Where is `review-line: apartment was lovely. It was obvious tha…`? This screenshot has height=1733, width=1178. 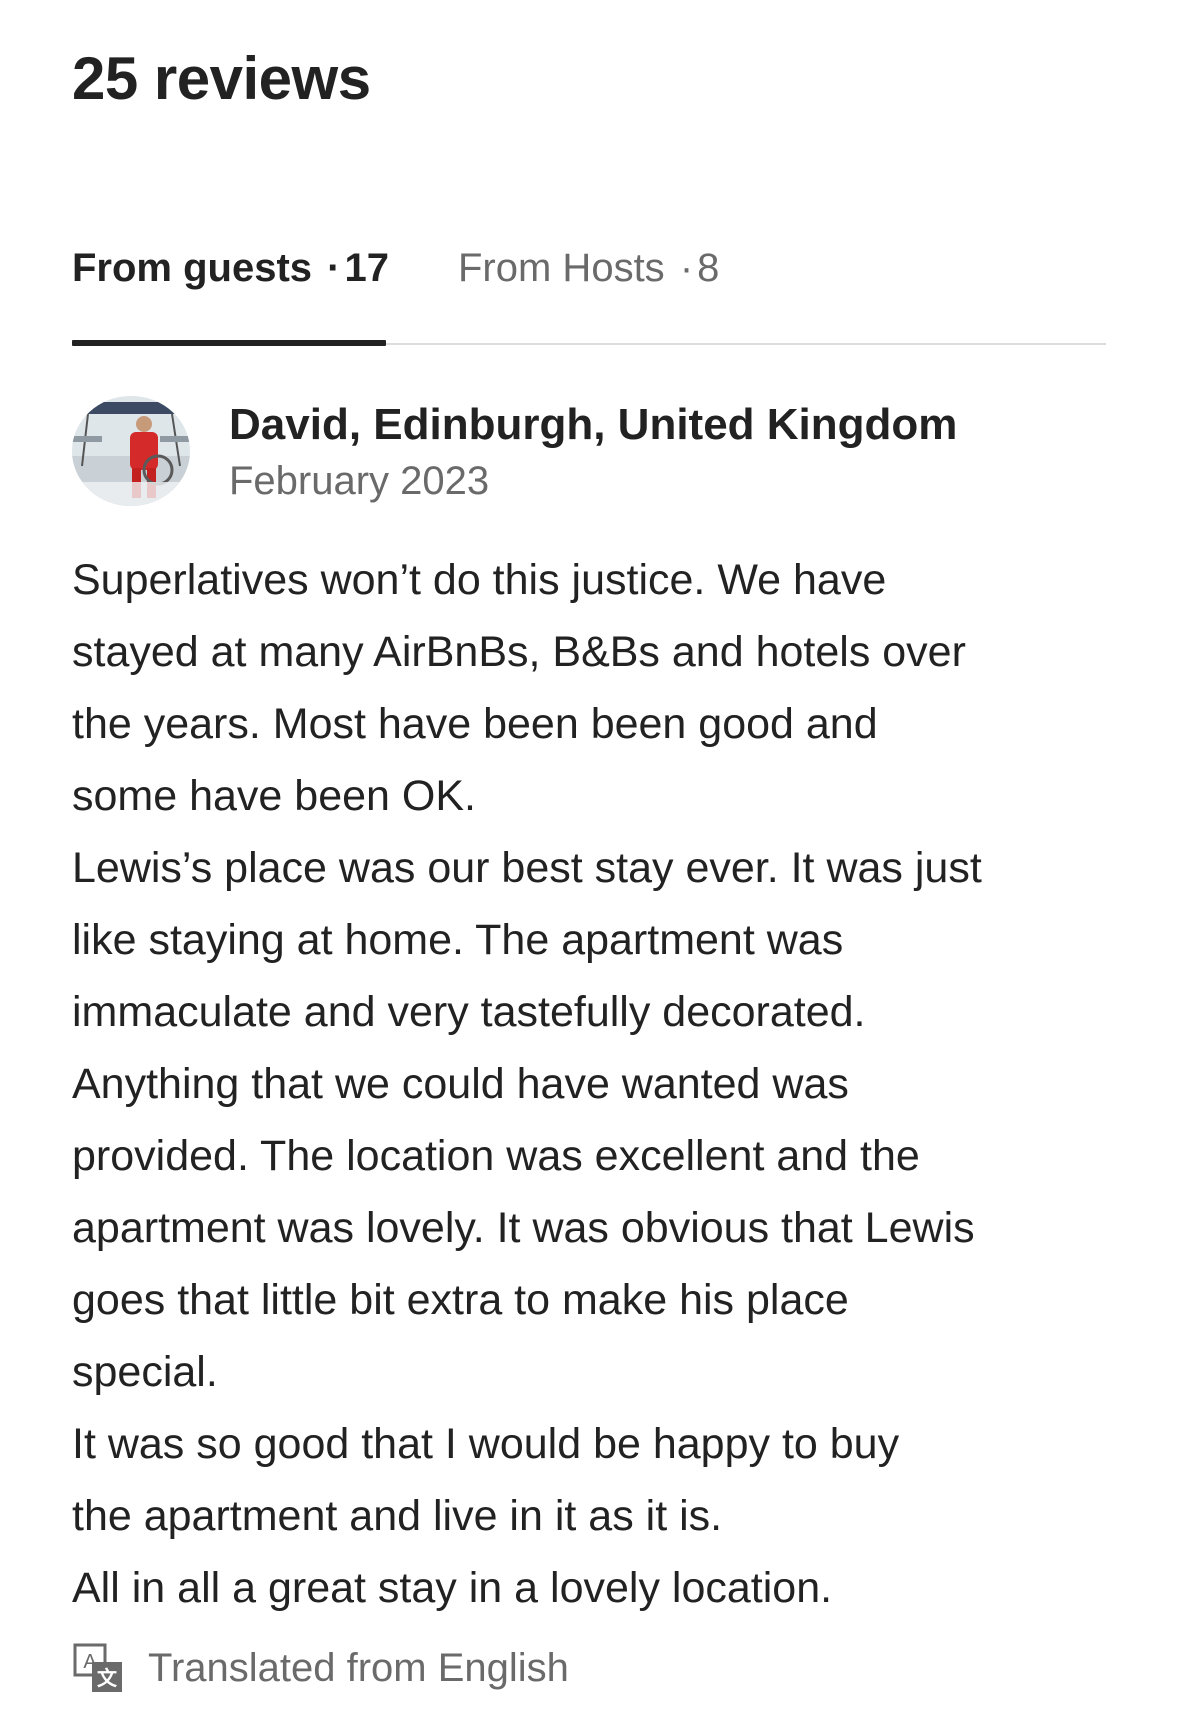
review-line: apartment was lovely. It was obvious tha… is located at coordinates (523, 1228).